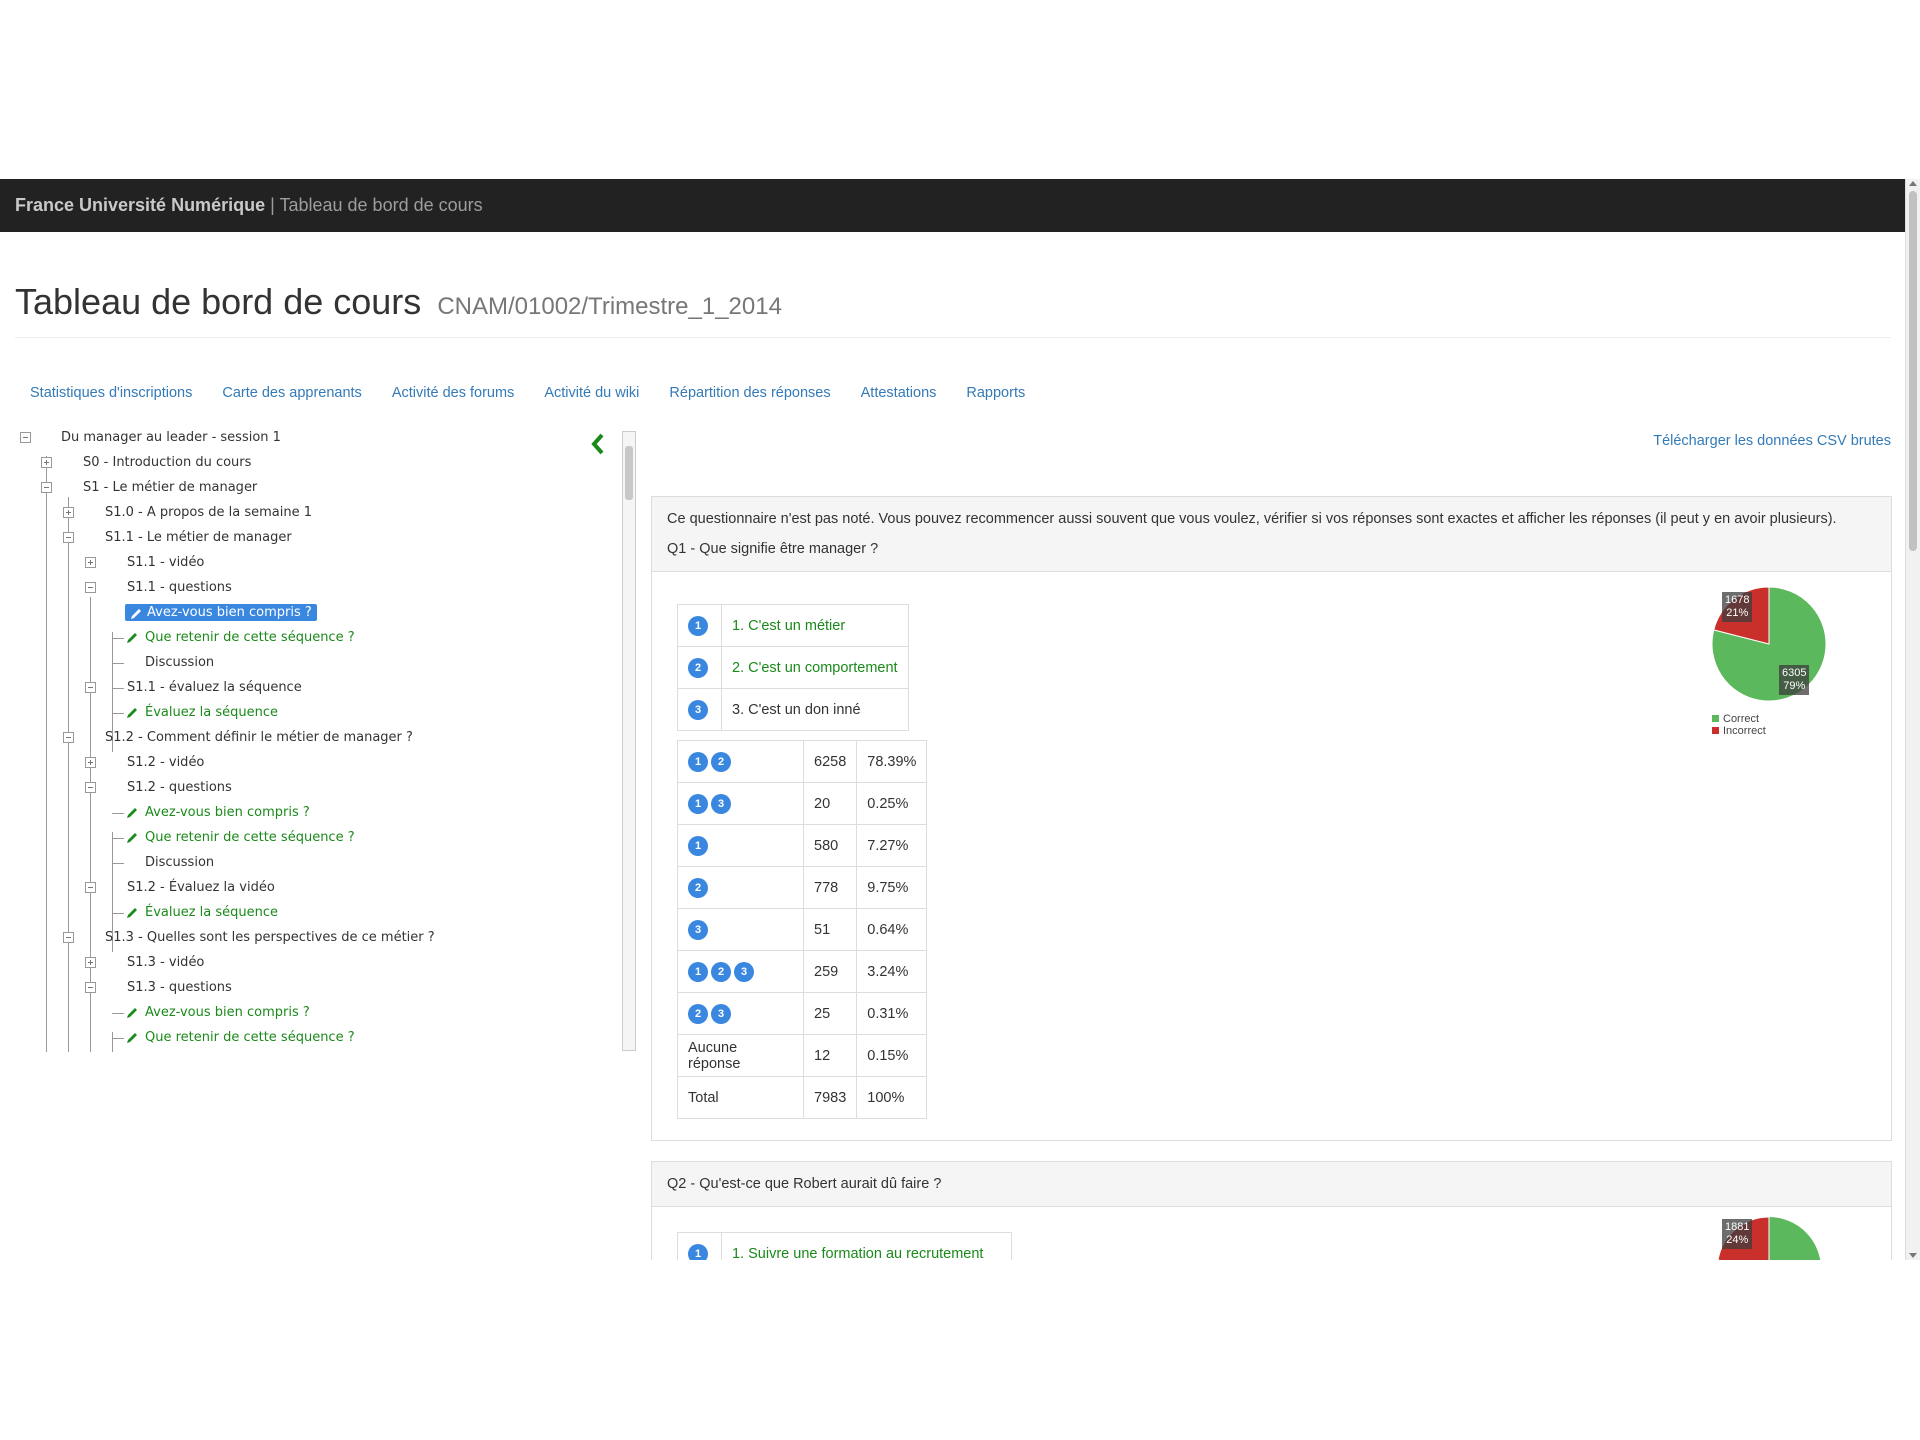 The width and height of the screenshot is (1920, 1440). What do you see at coordinates (1912, 719) in the screenshot?
I see `page-scrollbar` at bounding box center [1912, 719].